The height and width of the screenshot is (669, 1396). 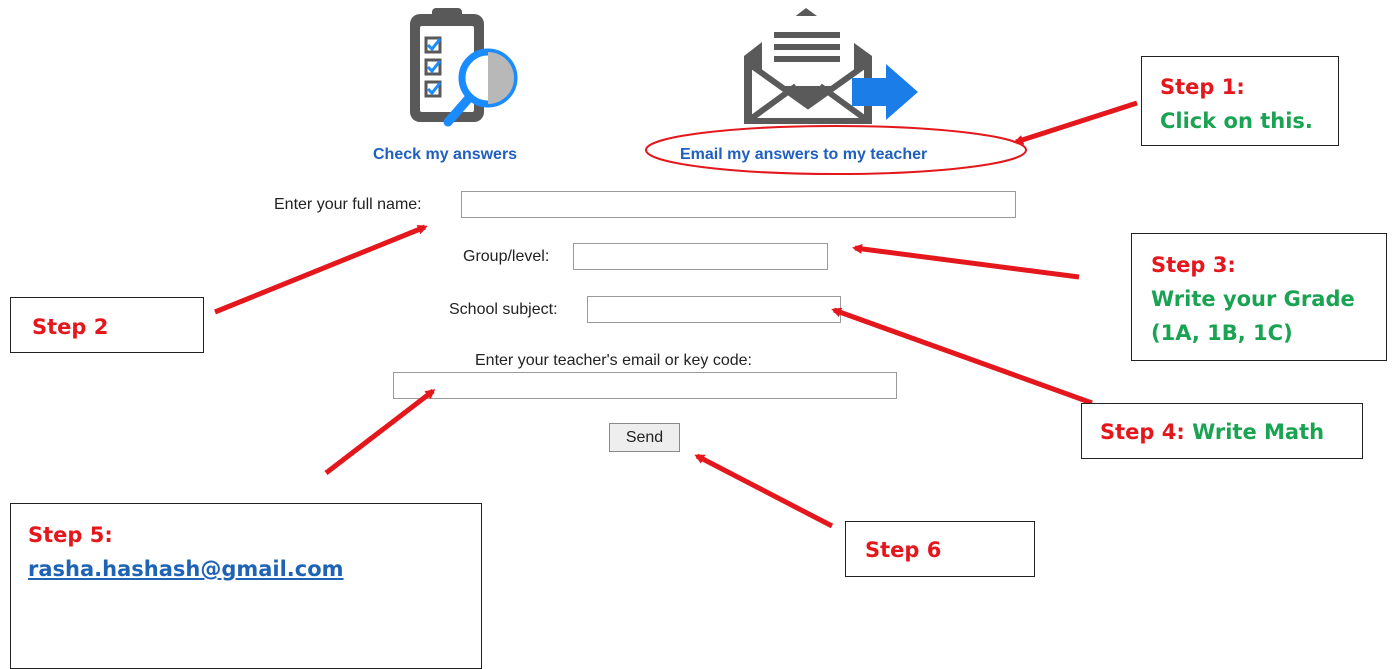 I want to click on step3-box: Step 3: Write your Grade (1A, 1B, 1C), so click(x=1259, y=297).